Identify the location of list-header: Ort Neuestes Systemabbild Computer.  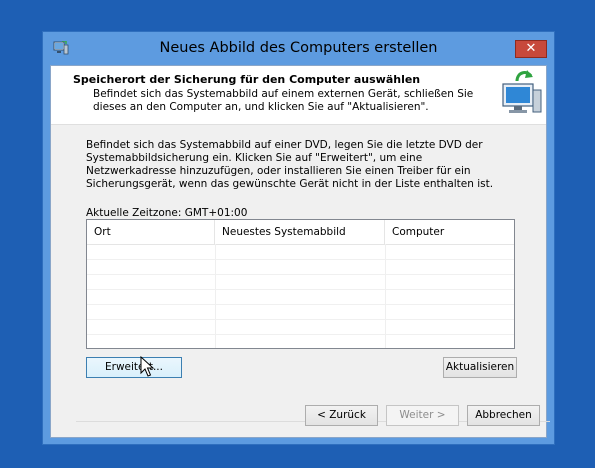
(300, 232).